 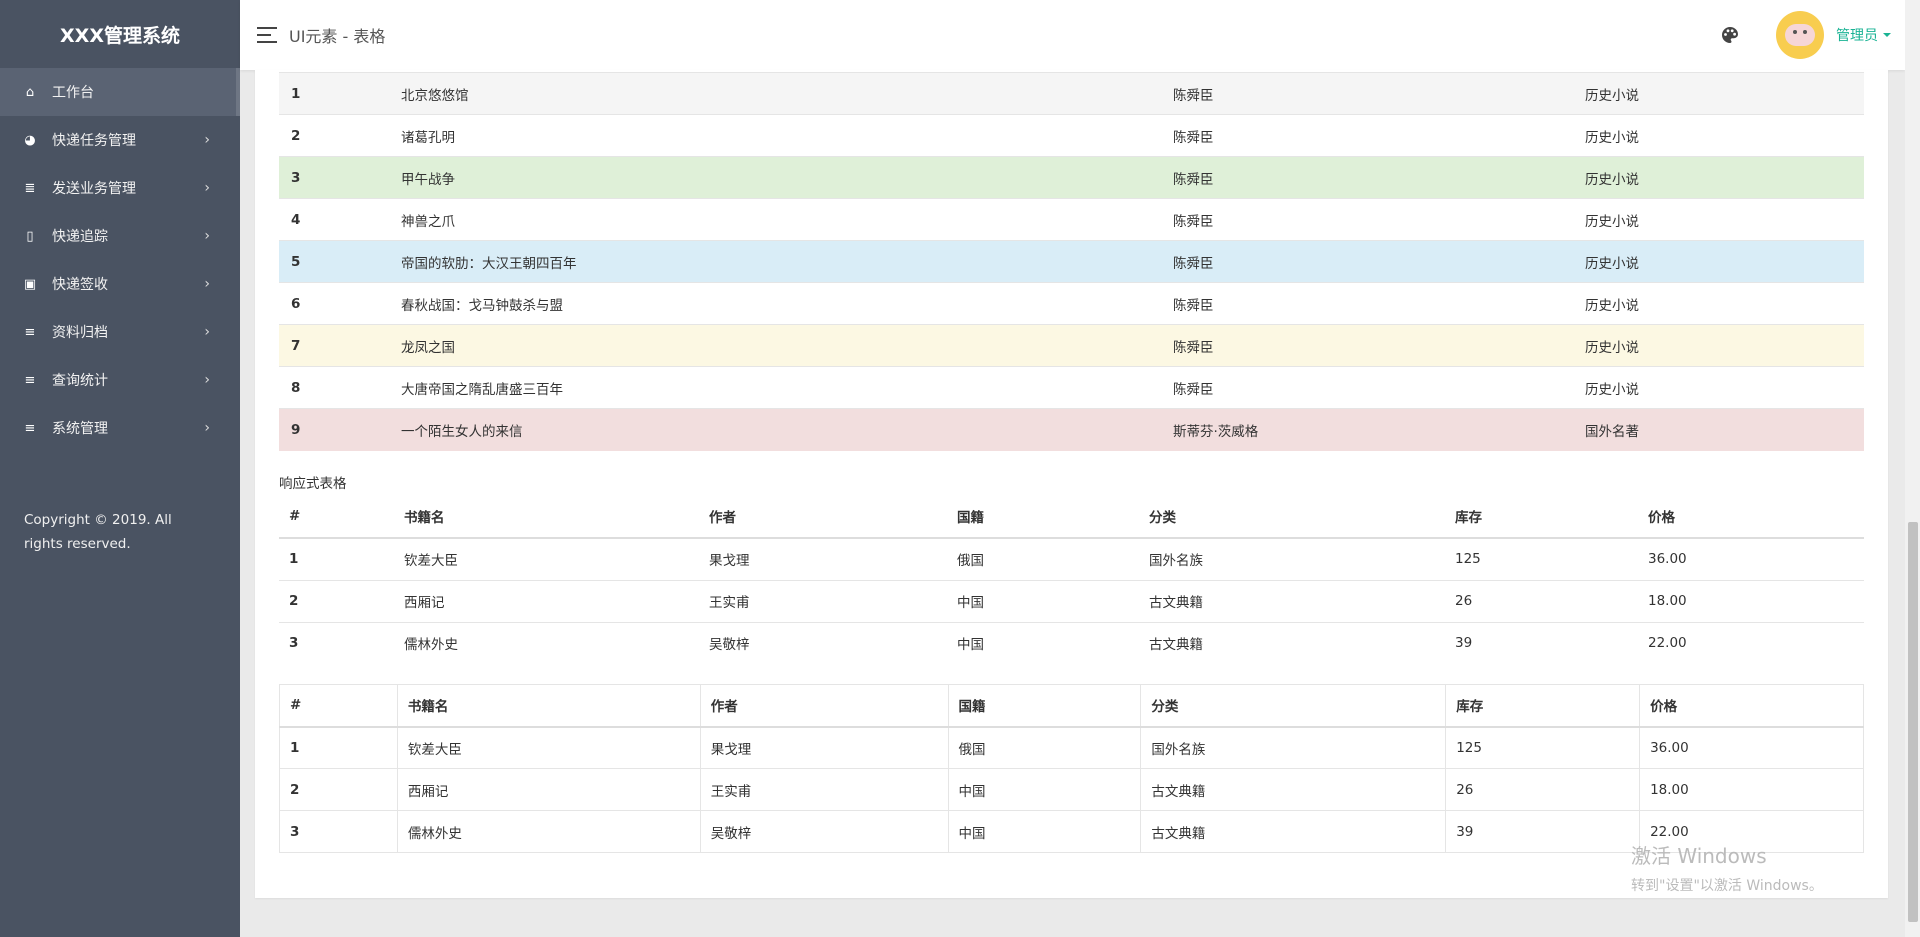 I want to click on table-row: 9 一个陌生女人的来信 斯蒂芬·茨威格 国外名著, so click(x=1071, y=429).